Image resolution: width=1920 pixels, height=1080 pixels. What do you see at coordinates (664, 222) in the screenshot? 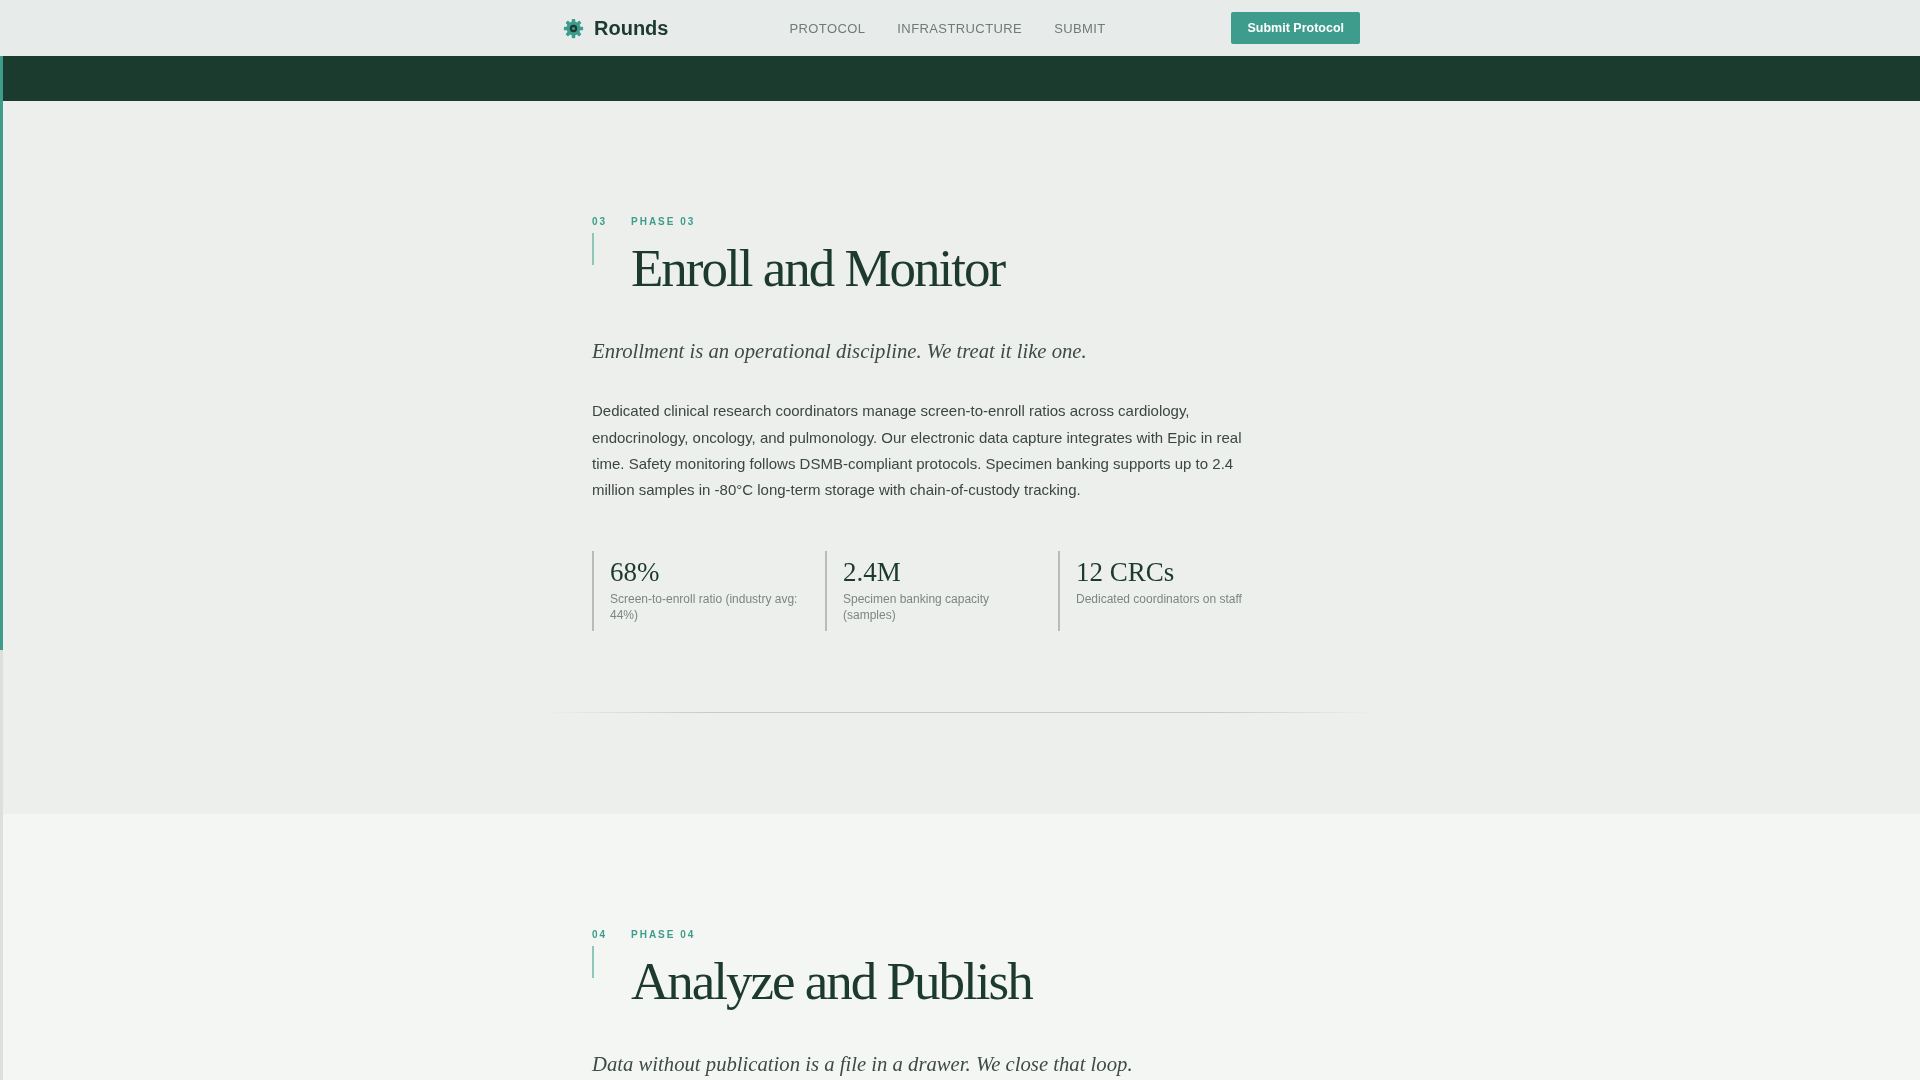
I see `phase-label: PHASE 03` at bounding box center [664, 222].